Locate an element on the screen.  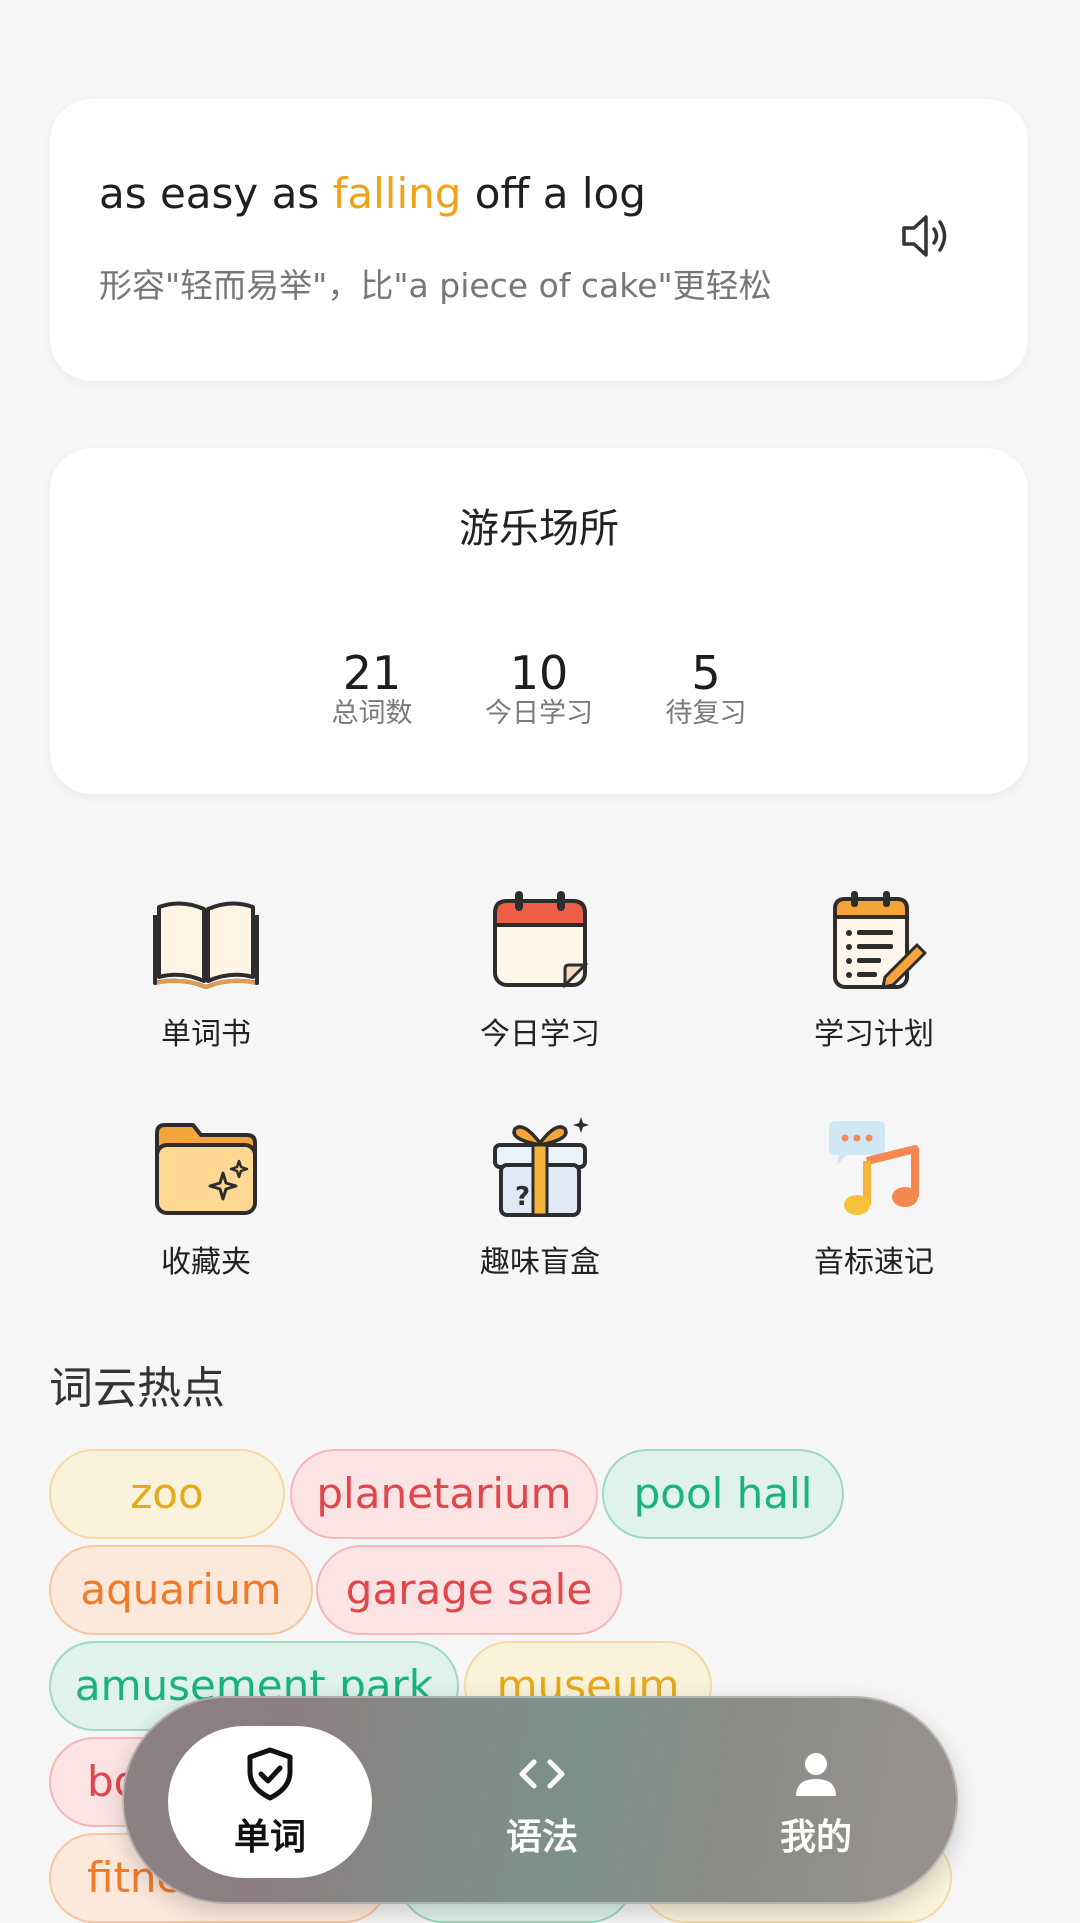
word-cloud-title: 词云热点 is located at coordinates (137, 1388).